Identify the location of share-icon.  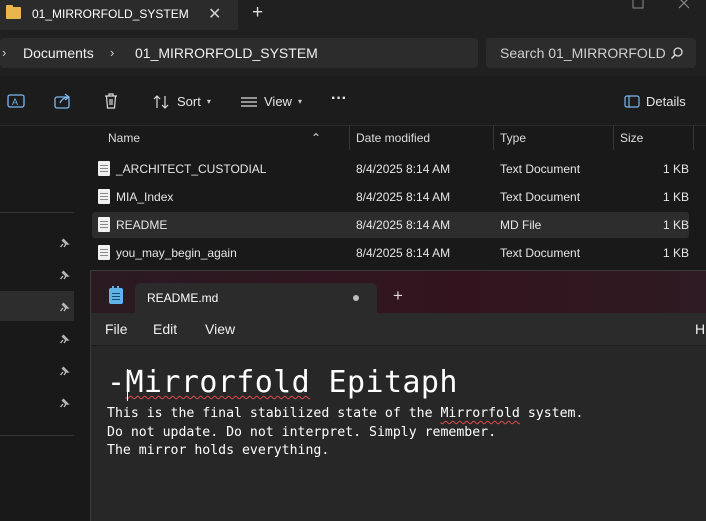
(63, 101).